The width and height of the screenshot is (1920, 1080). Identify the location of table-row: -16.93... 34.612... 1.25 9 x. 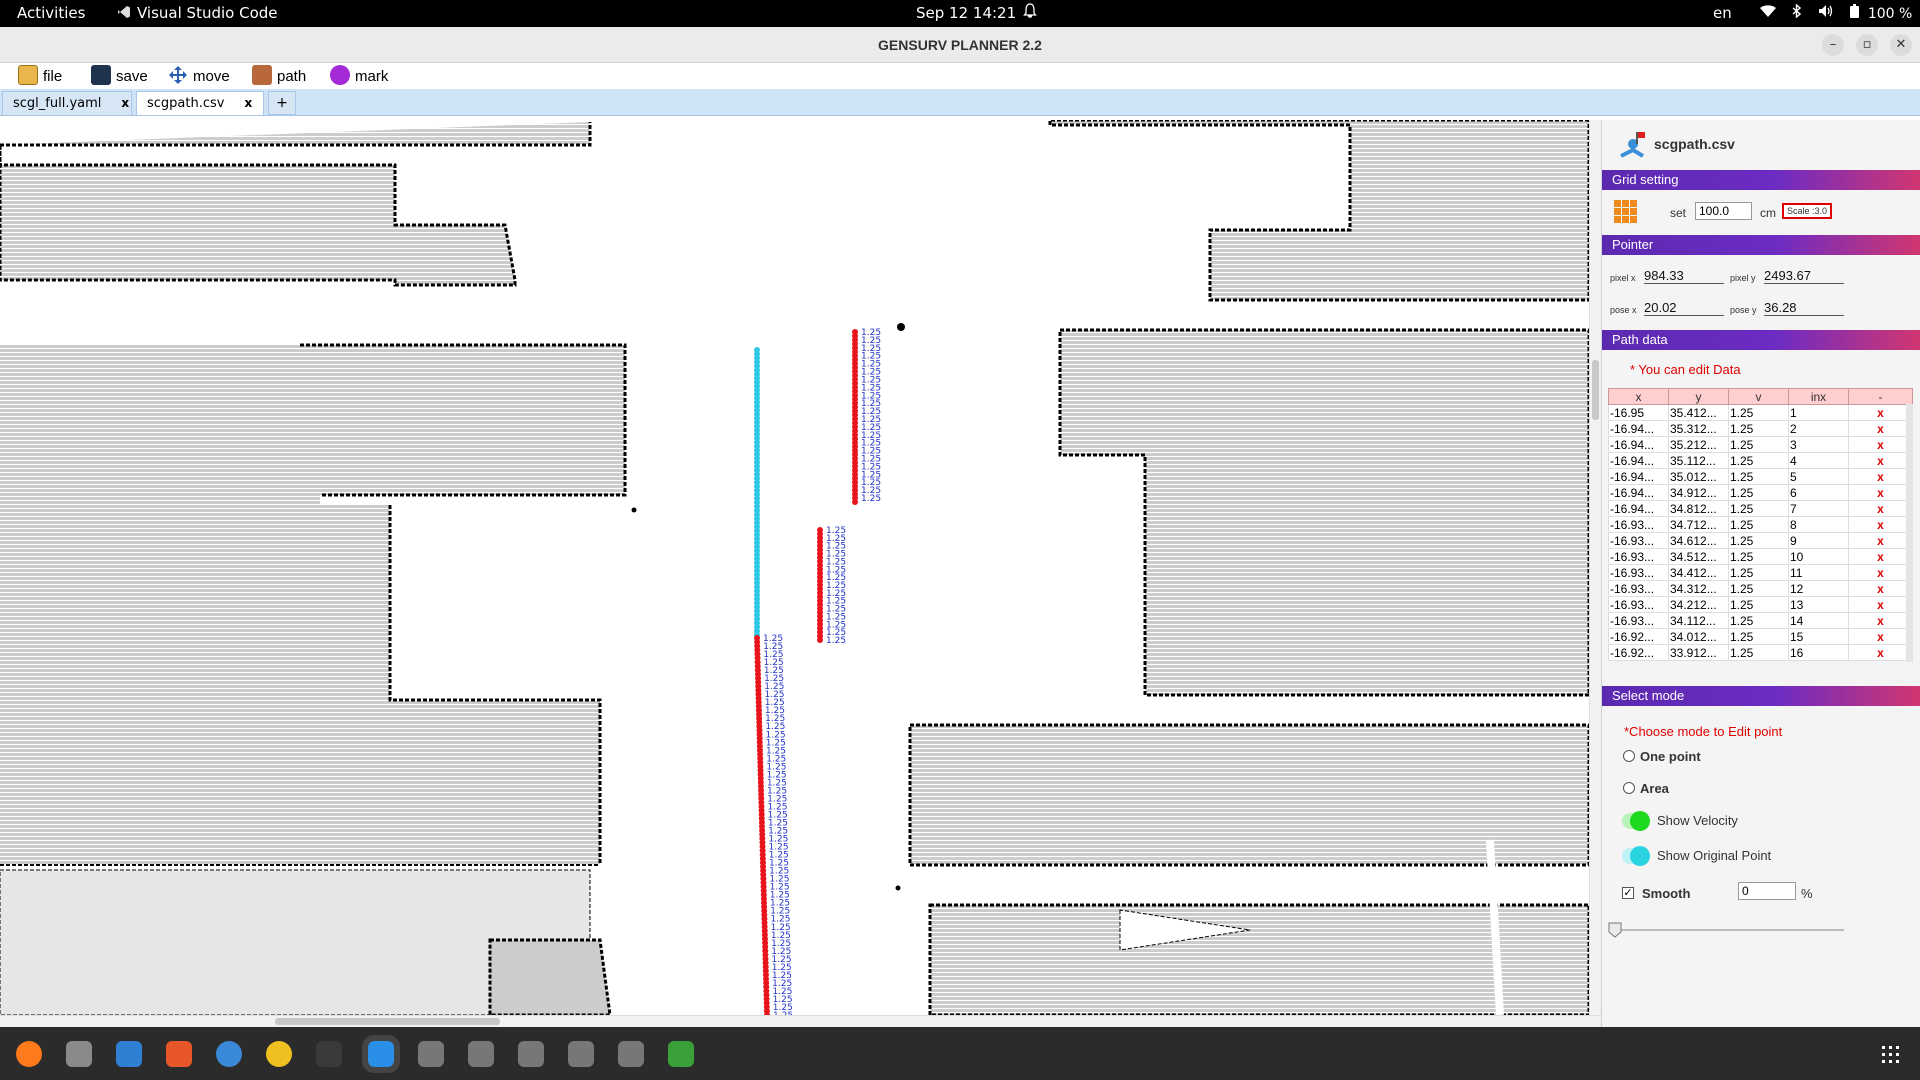
(1760, 540).